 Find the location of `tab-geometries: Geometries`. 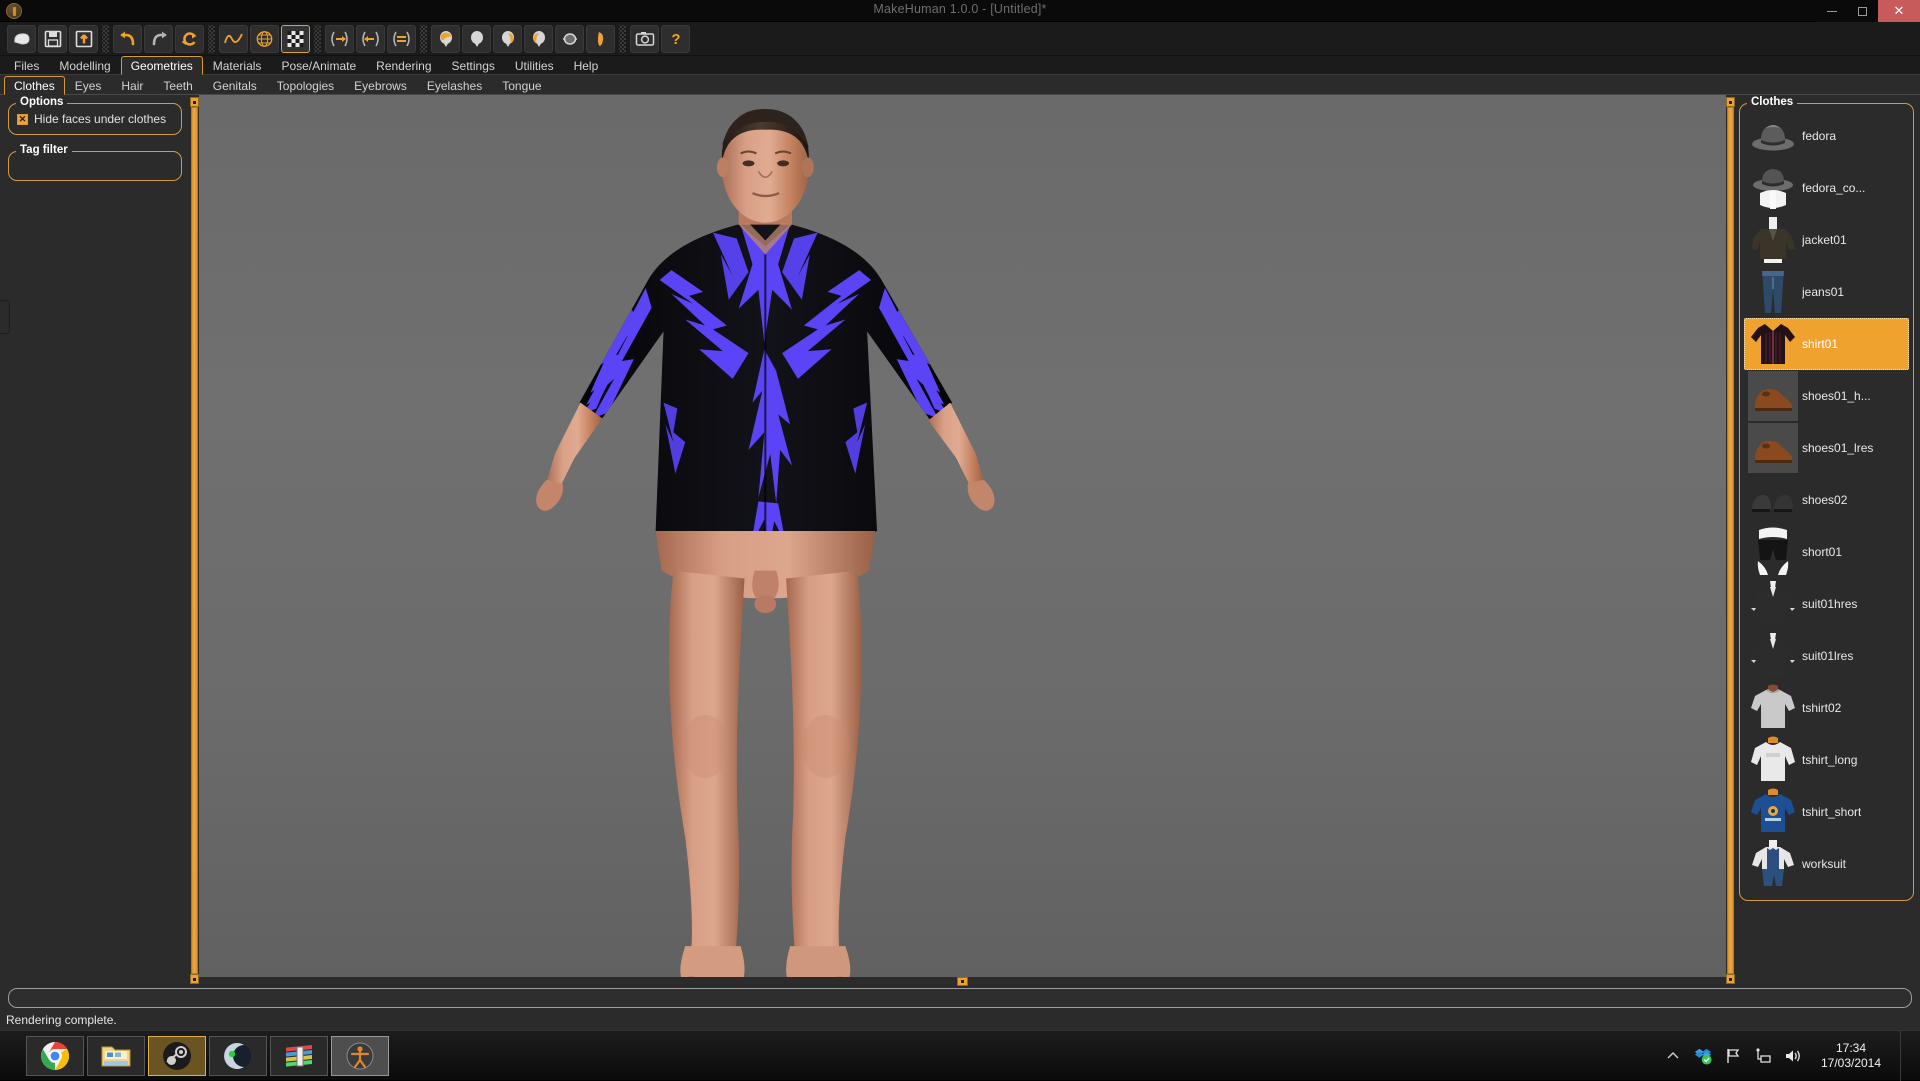

tab-geometries: Geometries is located at coordinates (161, 65).